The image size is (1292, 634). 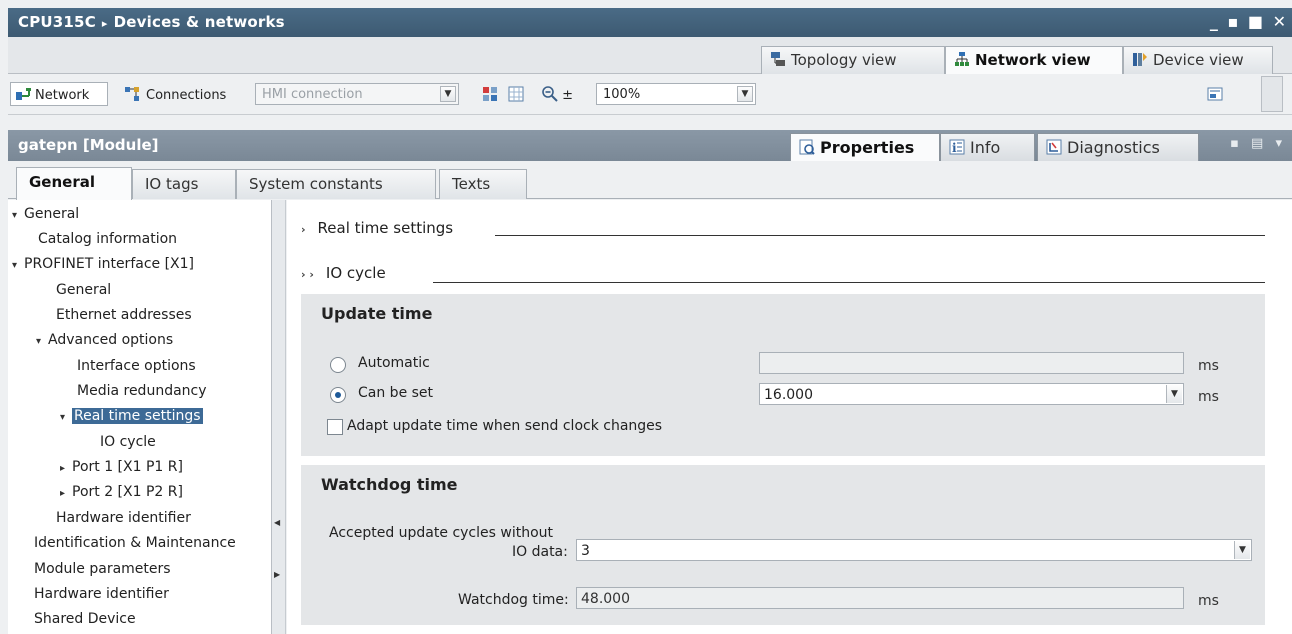 What do you see at coordinates (338, 395) in the screenshot?
I see `can-be-set-radio` at bounding box center [338, 395].